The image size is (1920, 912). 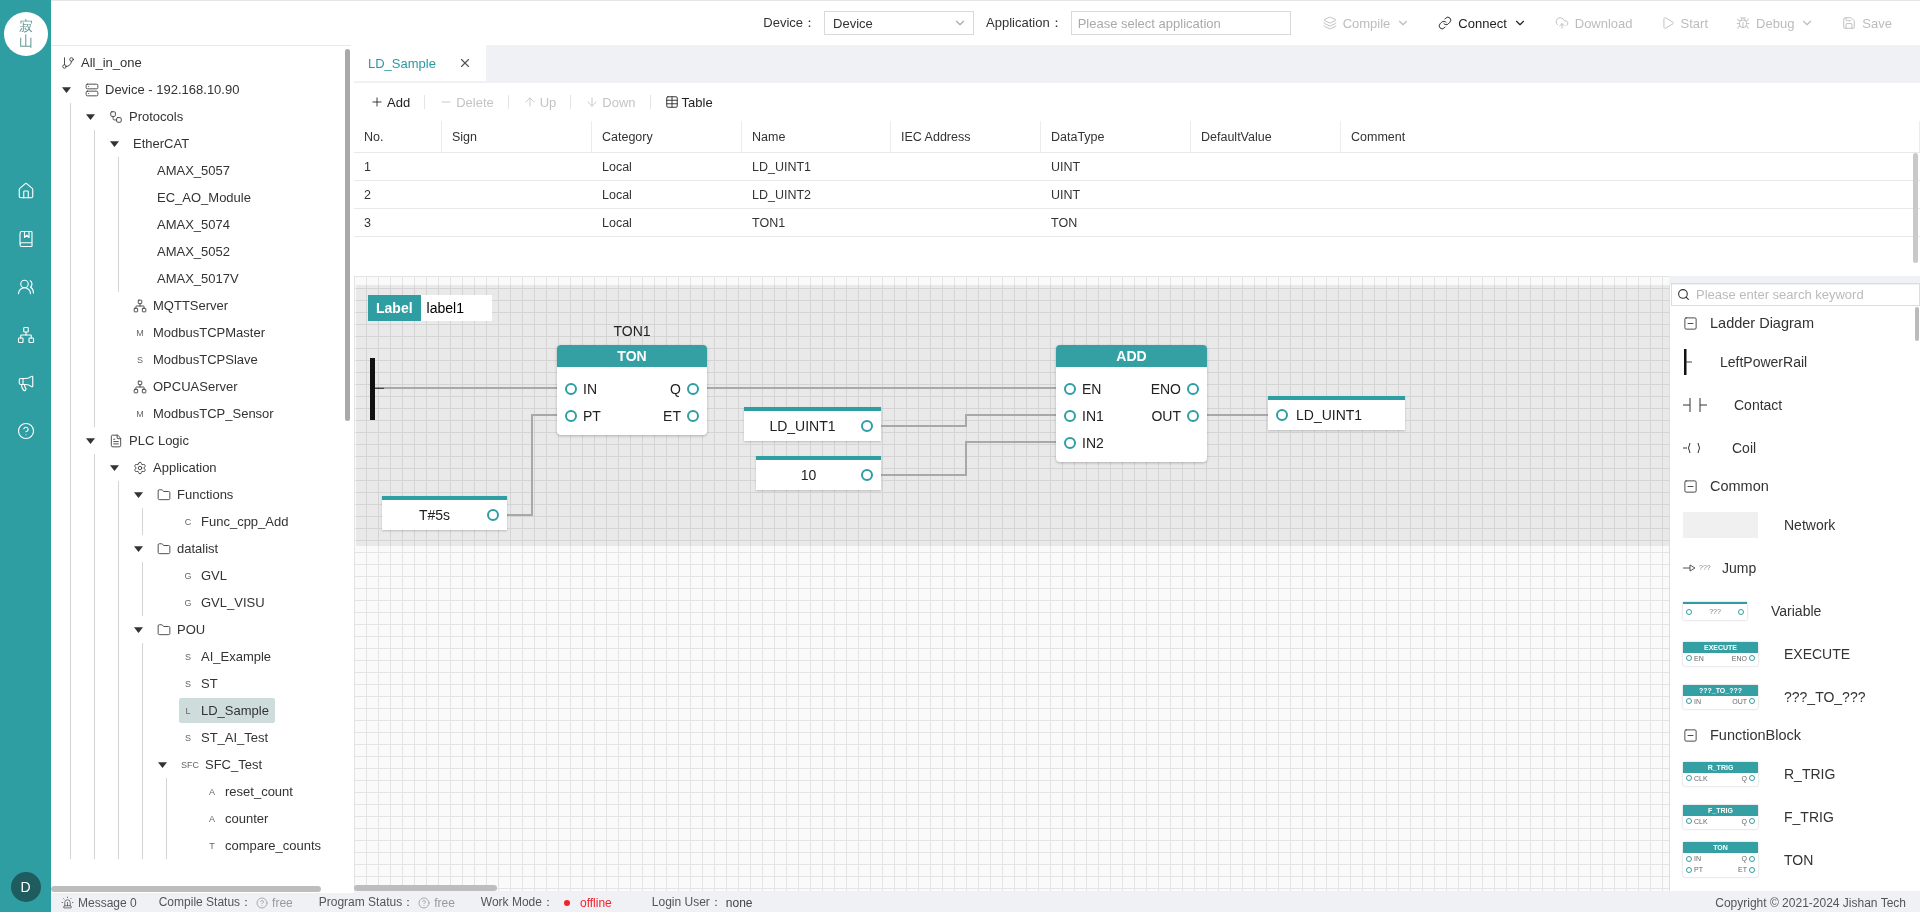 What do you see at coordinates (195, 251) in the screenshot?
I see `tree-item: AMAX_5052` at bounding box center [195, 251].